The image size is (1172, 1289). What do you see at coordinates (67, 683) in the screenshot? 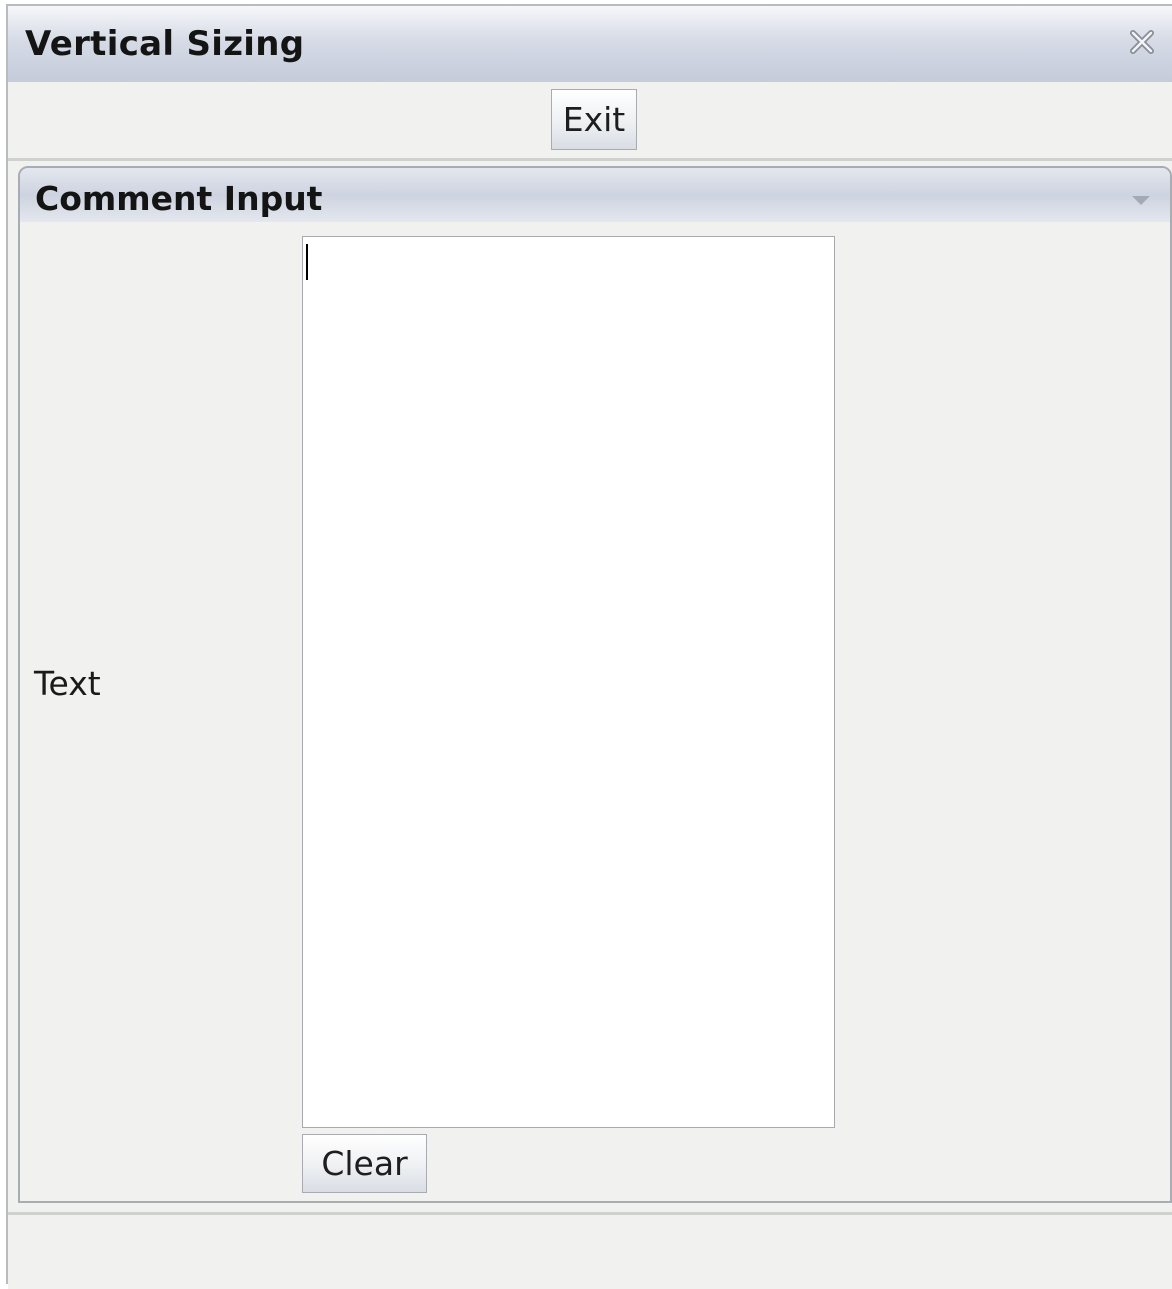
I see `text-field-label: Text` at bounding box center [67, 683].